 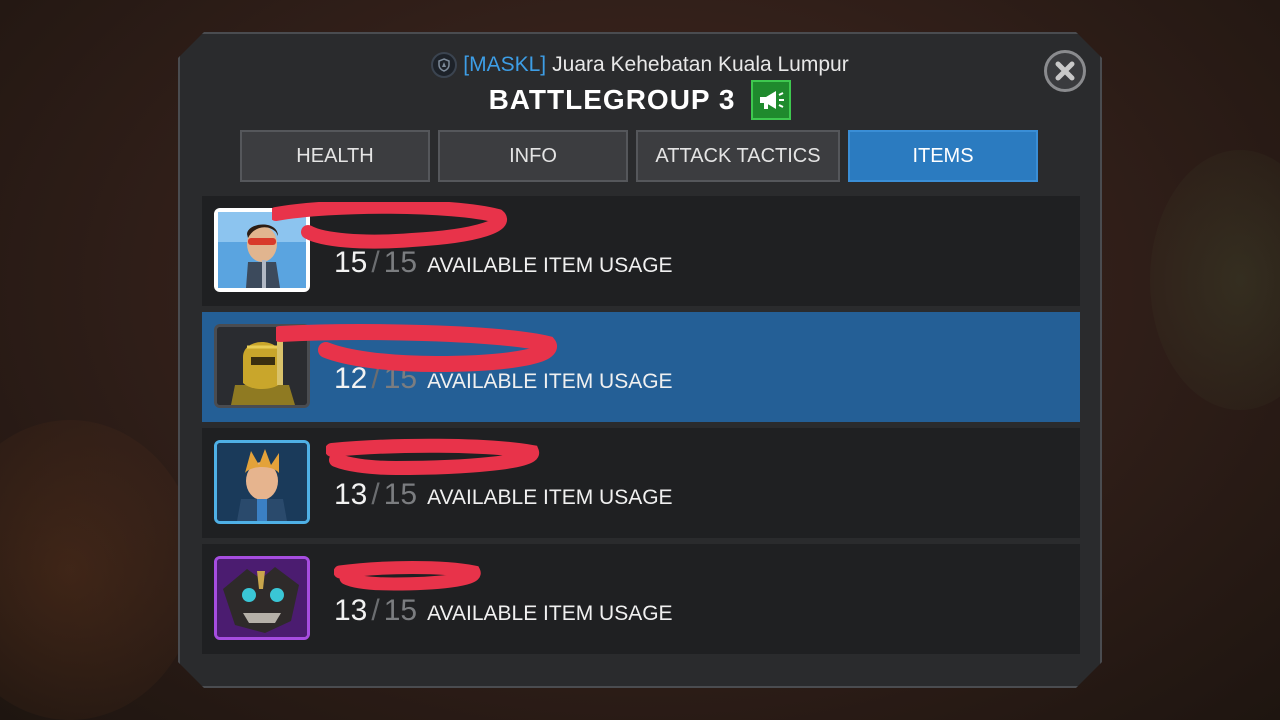 I want to click on item-usage: 12 / 15 AVAILABLE ITEM USAGE, so click(x=503, y=379).